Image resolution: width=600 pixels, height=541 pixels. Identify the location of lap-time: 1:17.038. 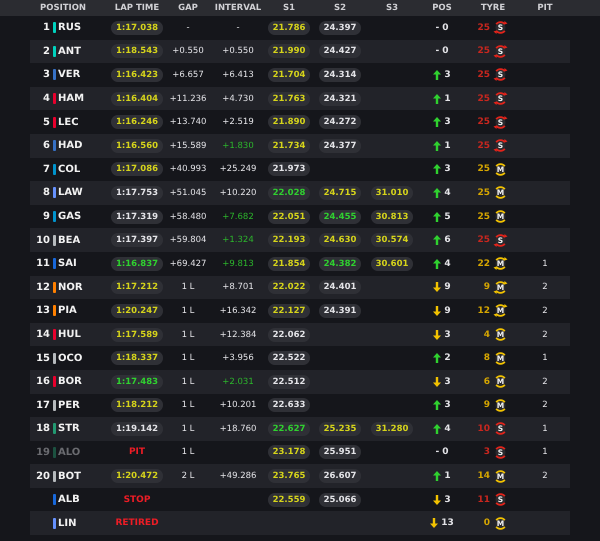
(137, 27).